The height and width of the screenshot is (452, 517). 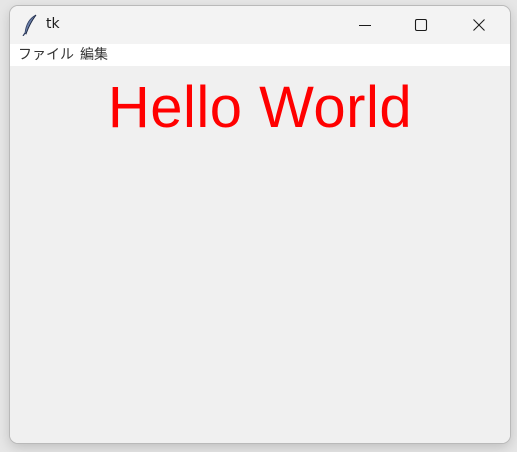 I want to click on feather-icon, so click(x=31, y=25).